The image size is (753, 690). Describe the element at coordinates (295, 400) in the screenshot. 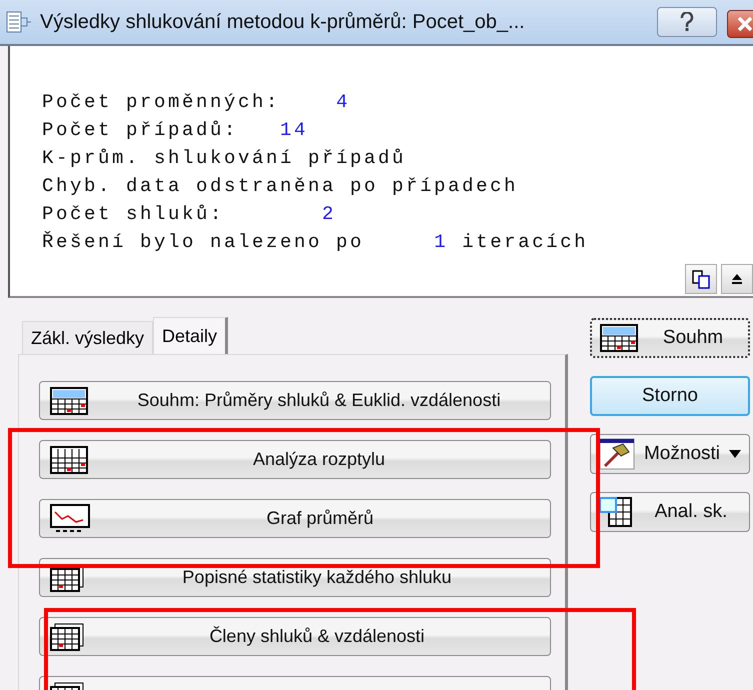

I see `result-button: Souhm: Průměry shluků & Euklid. vzdálenosti` at that location.